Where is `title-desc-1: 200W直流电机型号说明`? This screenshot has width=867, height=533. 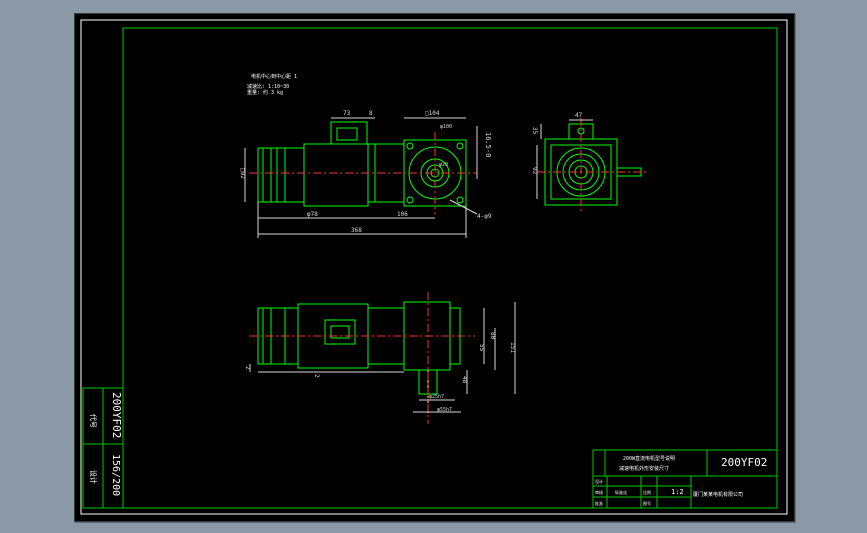
title-desc-1: 200W直流电机型号说明 is located at coordinates (649, 458).